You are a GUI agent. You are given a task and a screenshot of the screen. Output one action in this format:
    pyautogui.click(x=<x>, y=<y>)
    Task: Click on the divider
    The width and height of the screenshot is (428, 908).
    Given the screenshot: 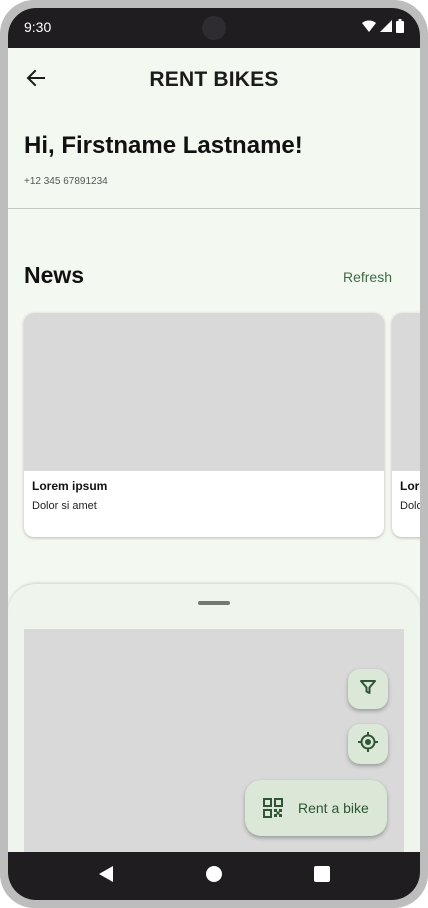 What is the action you would take?
    pyautogui.click(x=214, y=208)
    